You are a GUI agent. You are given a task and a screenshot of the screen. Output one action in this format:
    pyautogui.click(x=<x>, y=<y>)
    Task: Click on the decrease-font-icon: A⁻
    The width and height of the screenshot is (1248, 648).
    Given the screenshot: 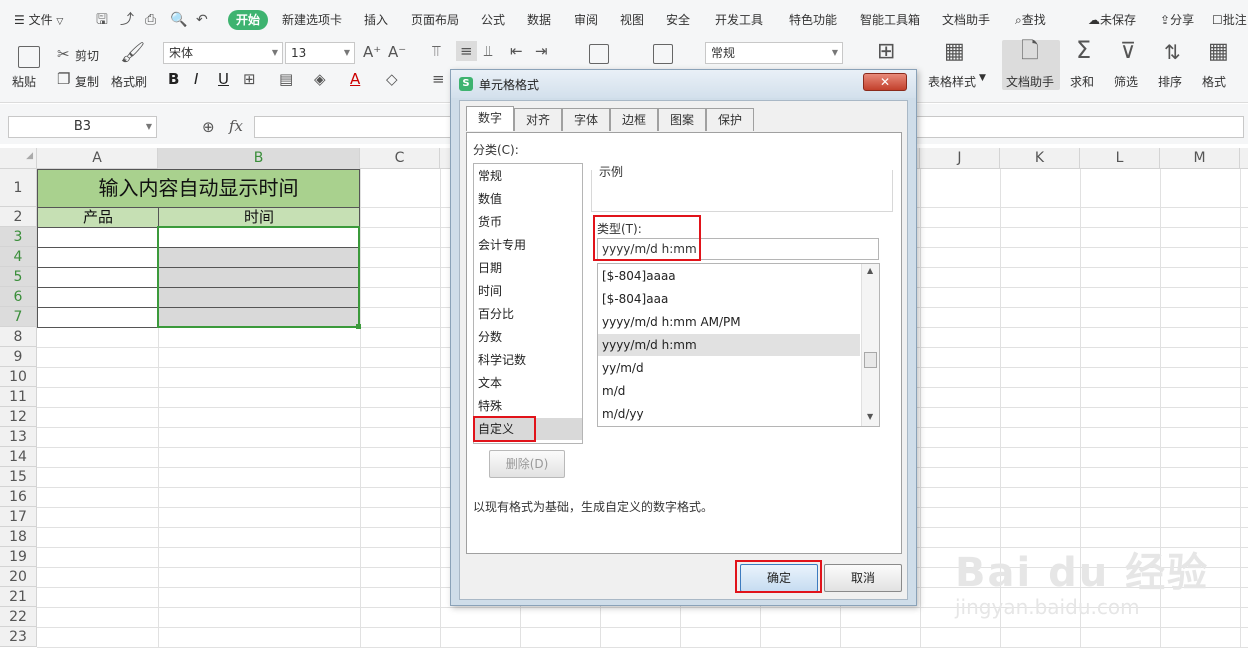 What is the action you would take?
    pyautogui.click(x=397, y=52)
    